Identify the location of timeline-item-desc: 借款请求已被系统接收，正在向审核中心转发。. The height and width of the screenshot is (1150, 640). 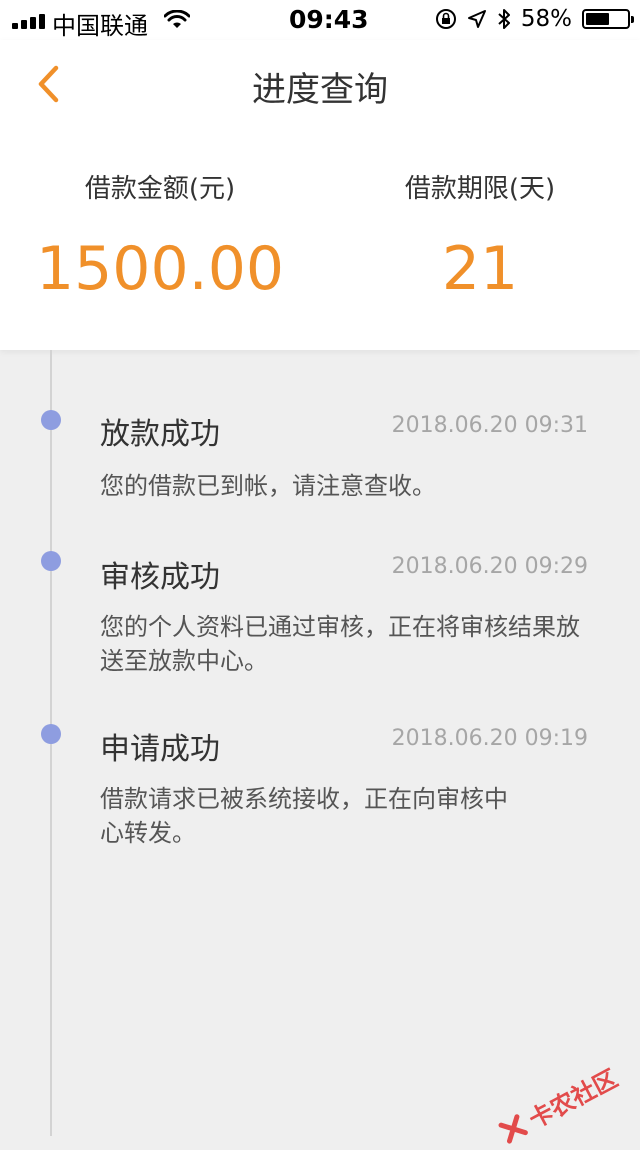
(304, 816).